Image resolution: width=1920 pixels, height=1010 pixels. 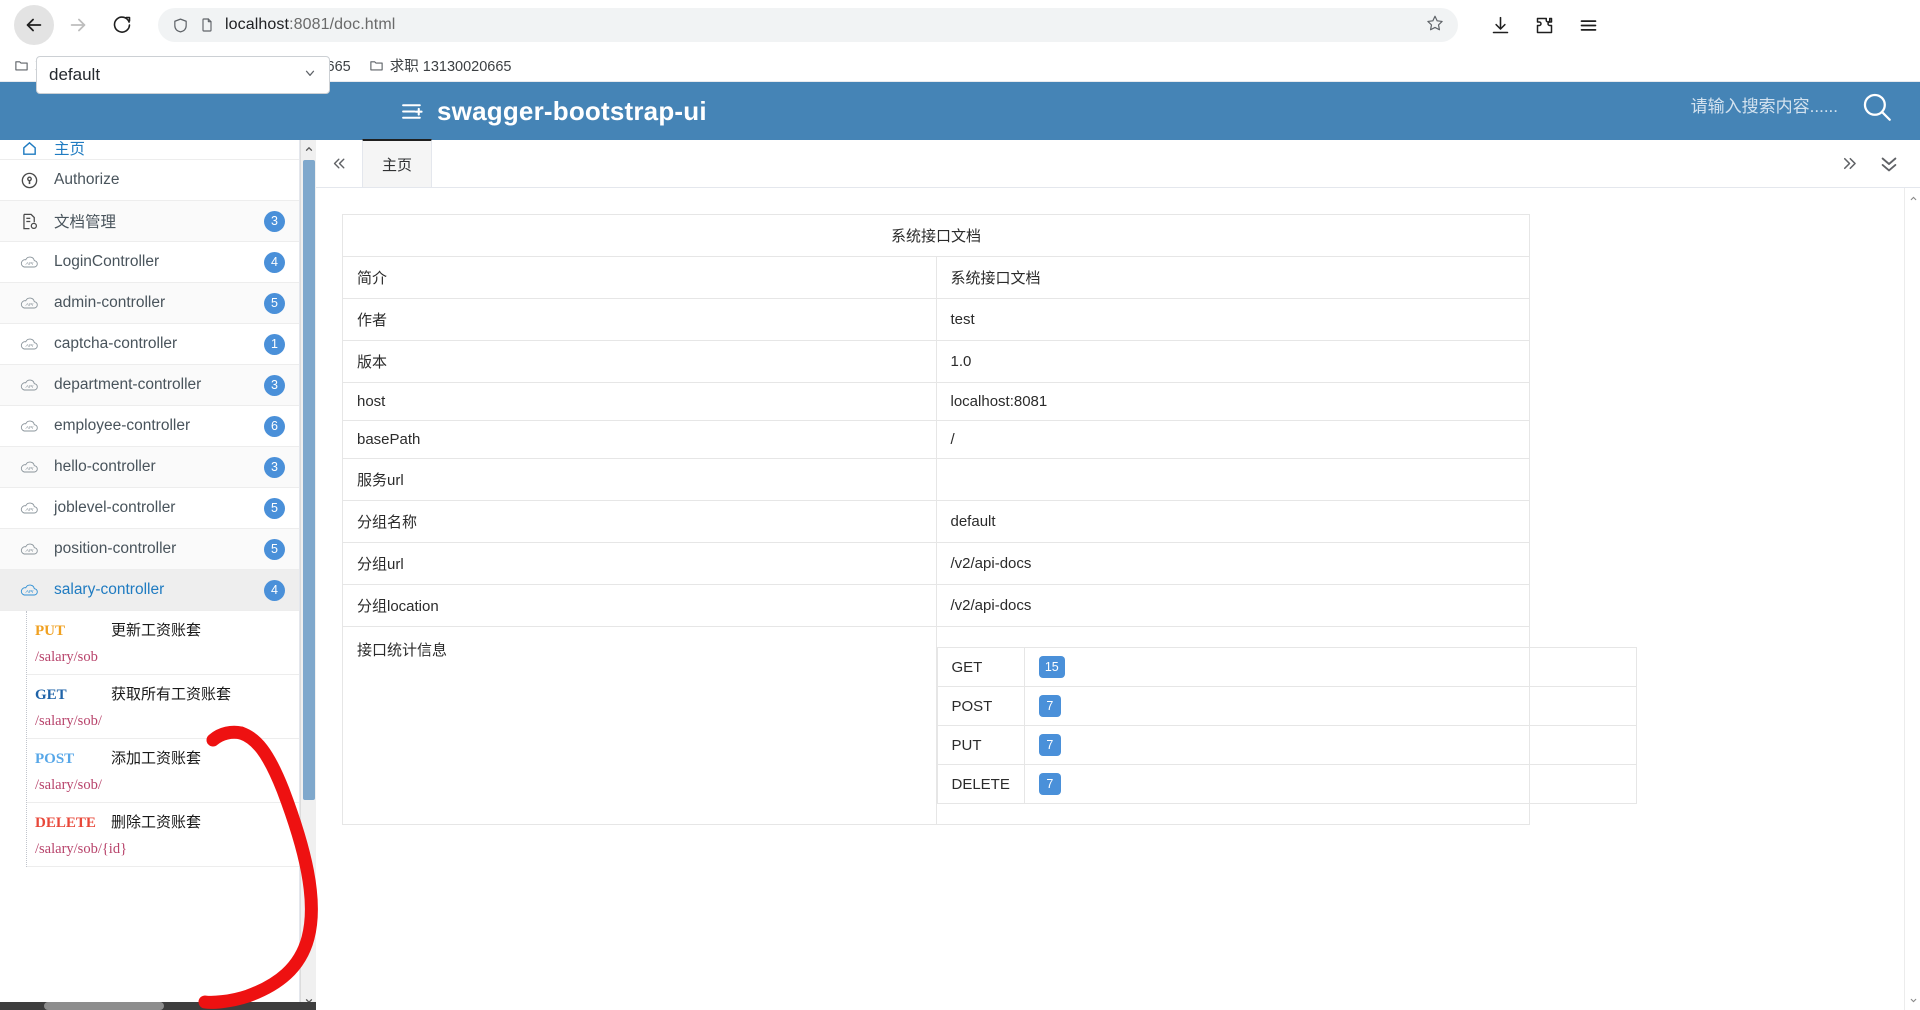 I want to click on sidebar-item-label: department-controller, so click(x=128, y=384).